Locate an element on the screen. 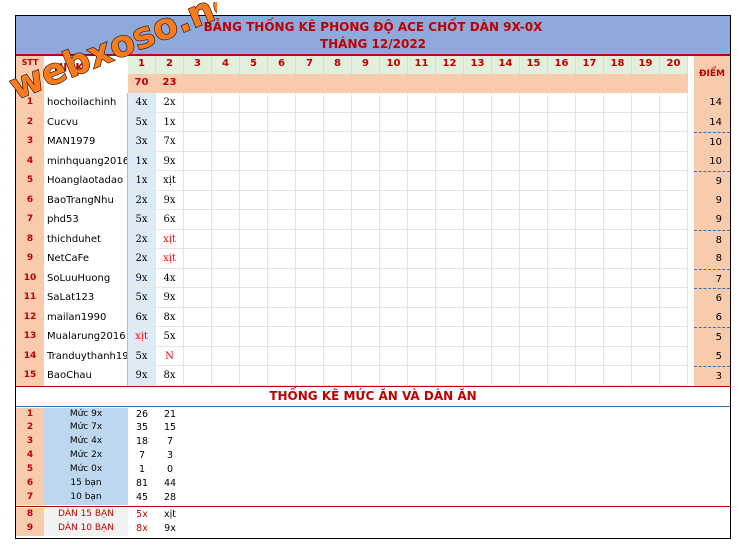 This screenshot has height=550, width=740. stats-value: 18 is located at coordinates (142, 442).